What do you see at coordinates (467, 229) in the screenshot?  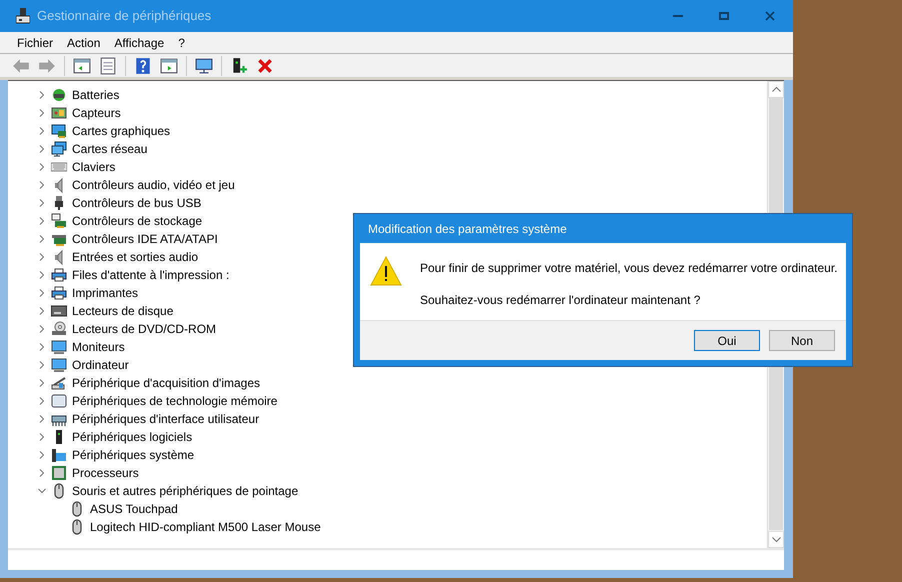 I see `dialog-title: Modification des paramètres système` at bounding box center [467, 229].